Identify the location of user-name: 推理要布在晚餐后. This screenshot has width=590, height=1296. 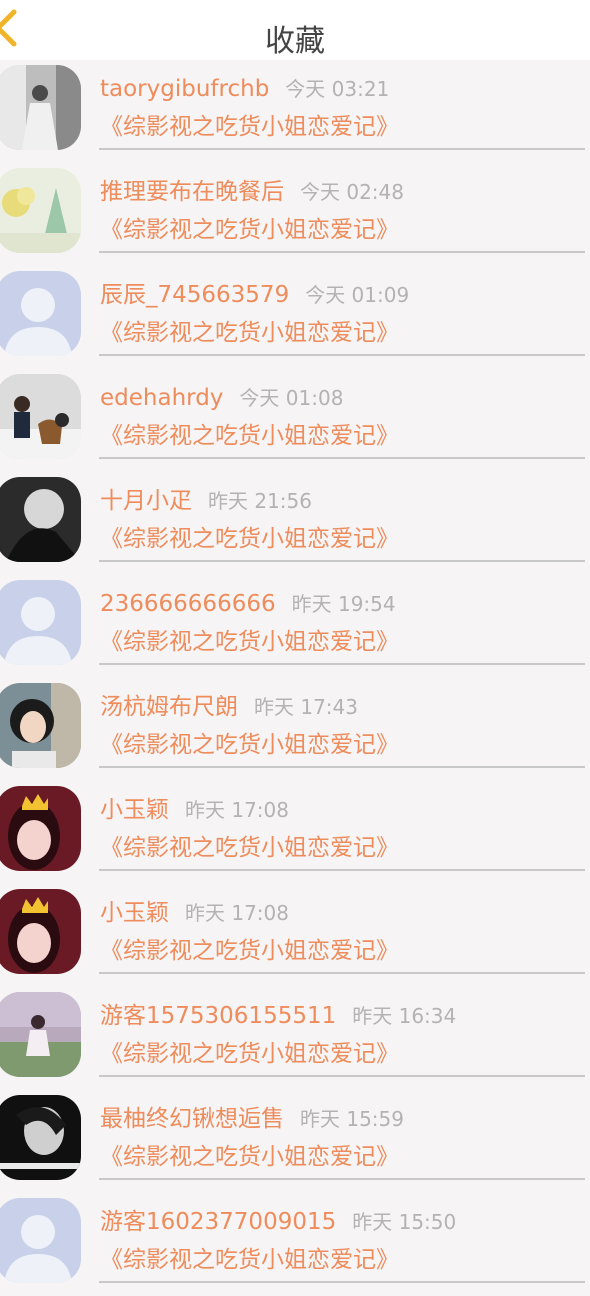
(192, 192).